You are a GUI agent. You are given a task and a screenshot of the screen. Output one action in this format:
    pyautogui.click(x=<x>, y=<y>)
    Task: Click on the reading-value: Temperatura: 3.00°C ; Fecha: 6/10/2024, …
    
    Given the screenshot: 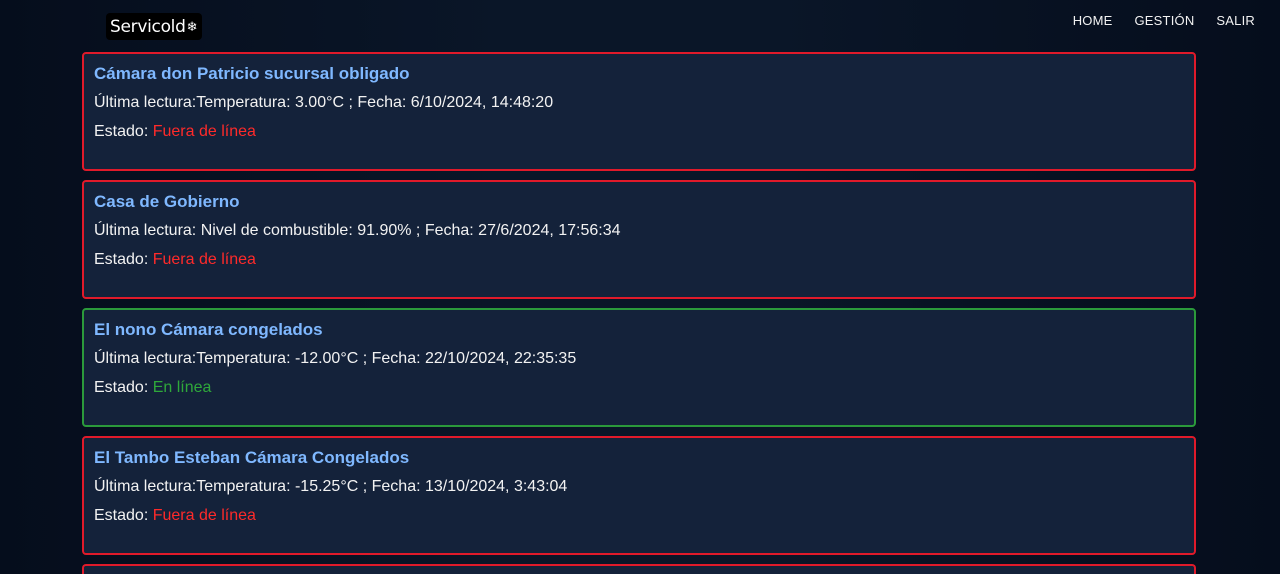 What is the action you would take?
    pyautogui.click(x=375, y=102)
    